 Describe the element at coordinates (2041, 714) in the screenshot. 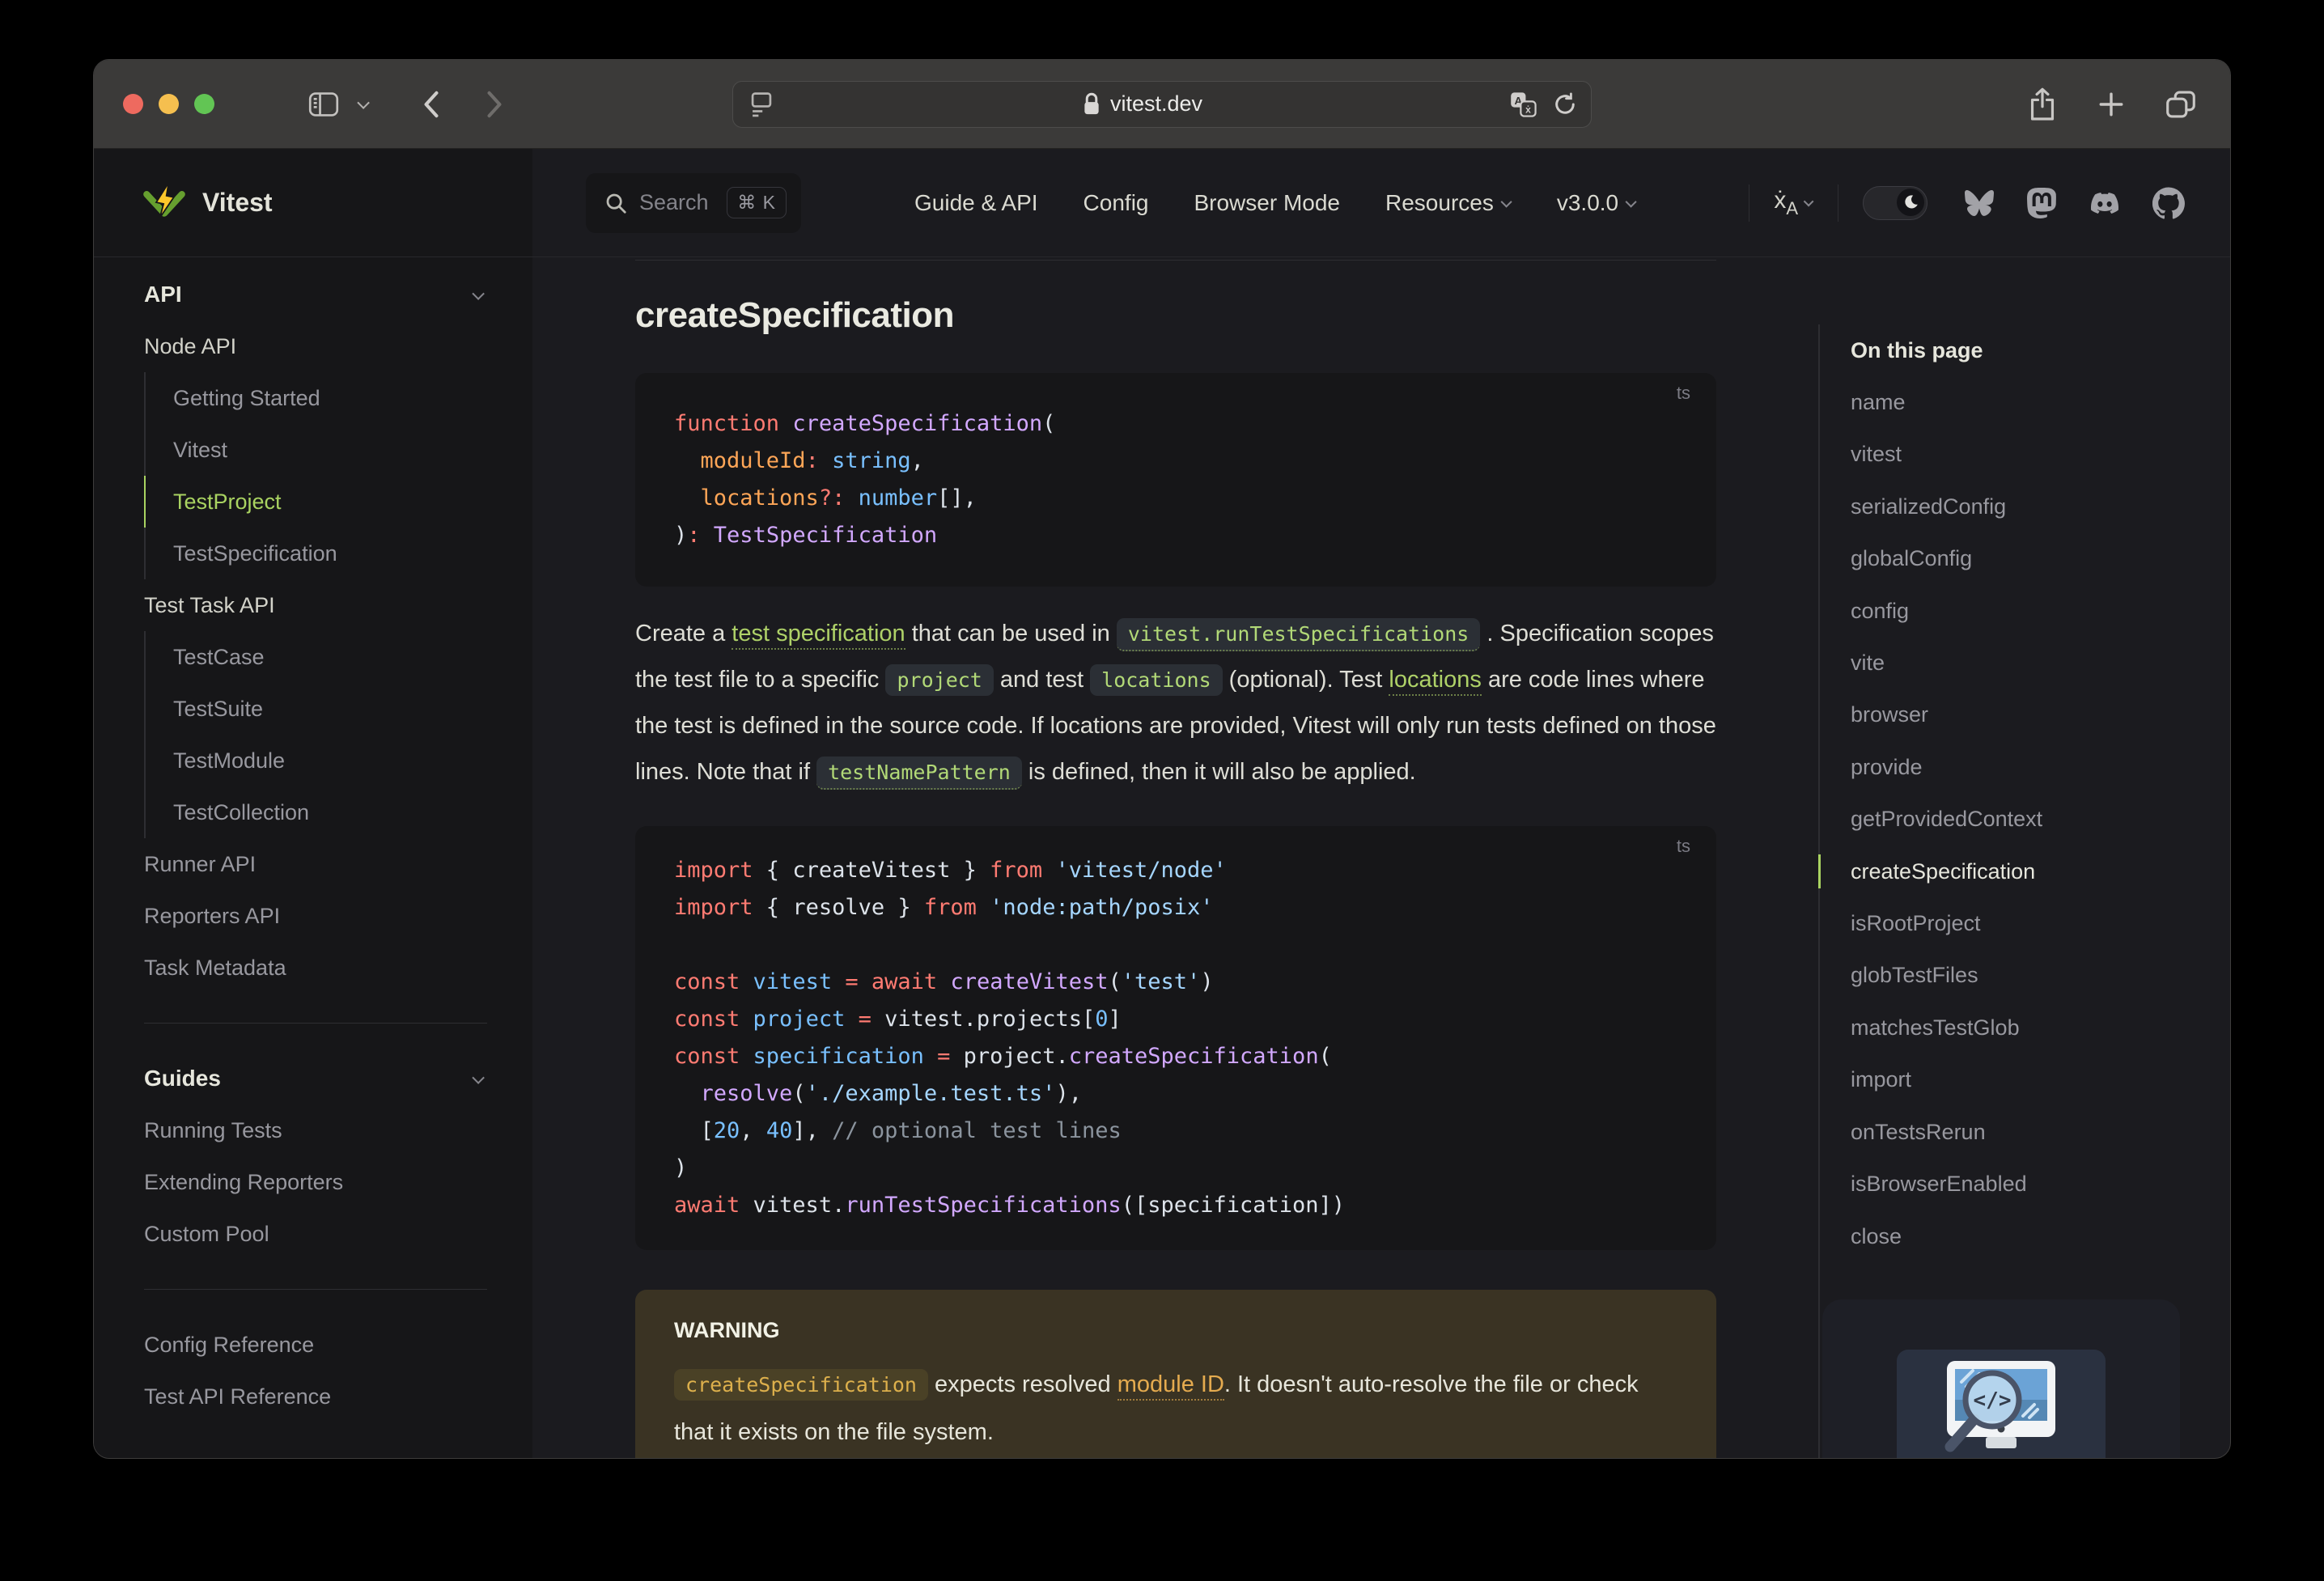

I see `outline-item-browser: browser` at that location.